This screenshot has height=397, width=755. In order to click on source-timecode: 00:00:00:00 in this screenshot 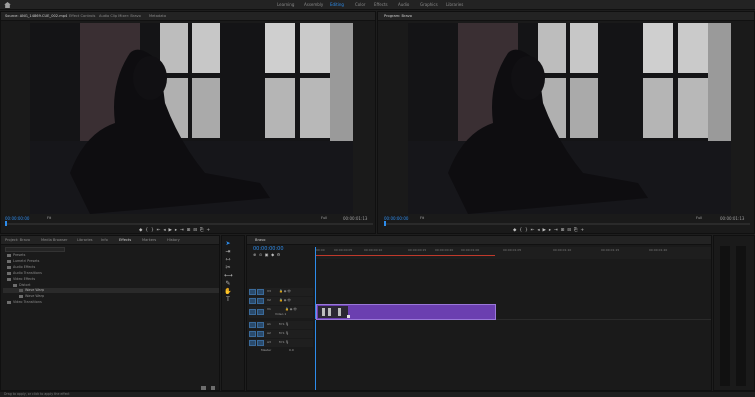, I will do `click(17, 218)`.